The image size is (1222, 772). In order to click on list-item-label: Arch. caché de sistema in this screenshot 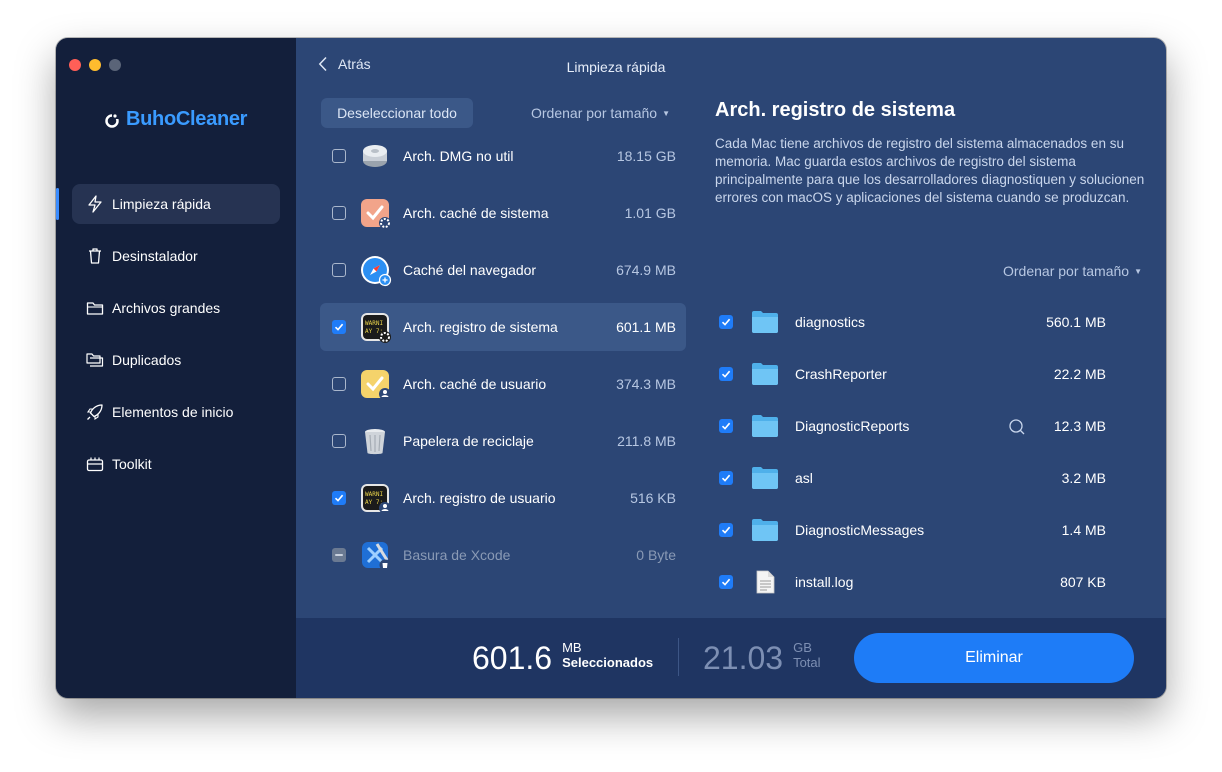, I will do `click(476, 213)`.